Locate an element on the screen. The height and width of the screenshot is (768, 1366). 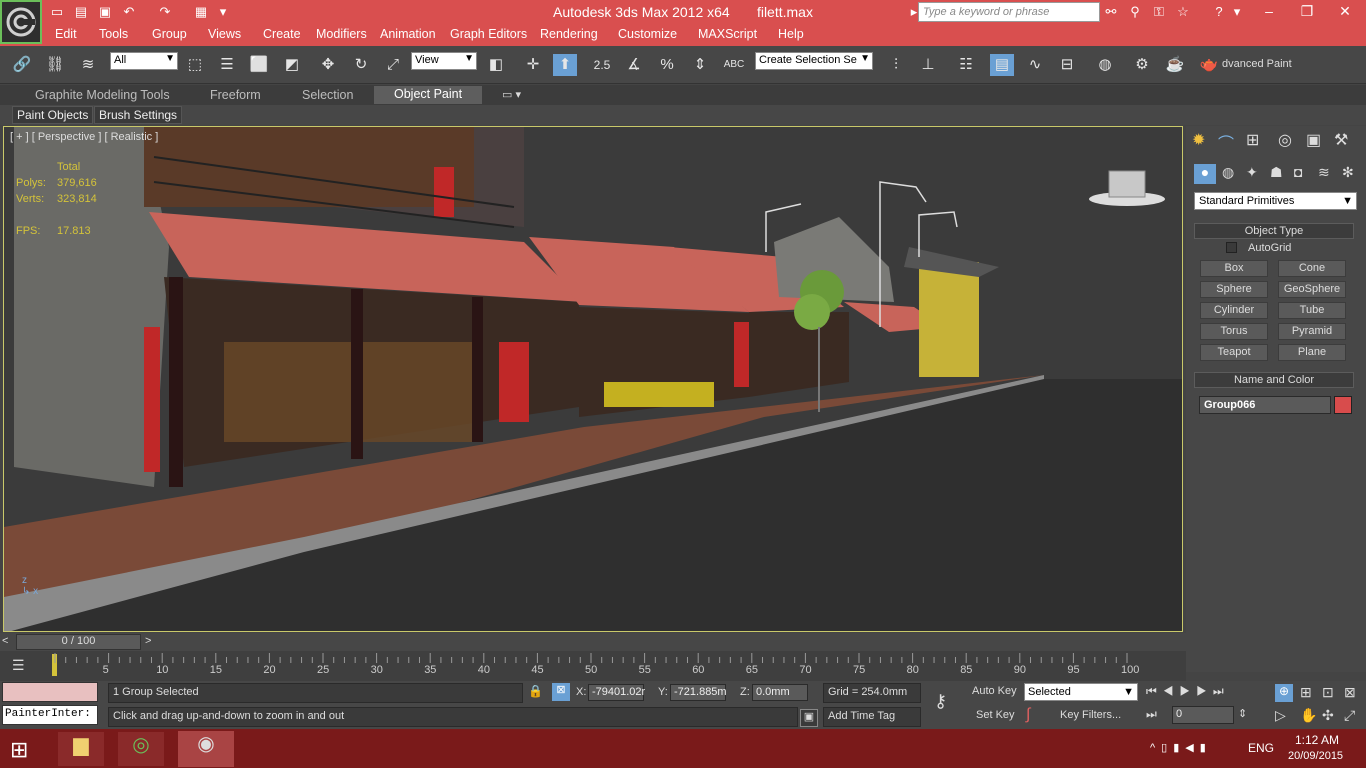
render-preset-label: dvanced Paint is located at coordinates (1257, 64).